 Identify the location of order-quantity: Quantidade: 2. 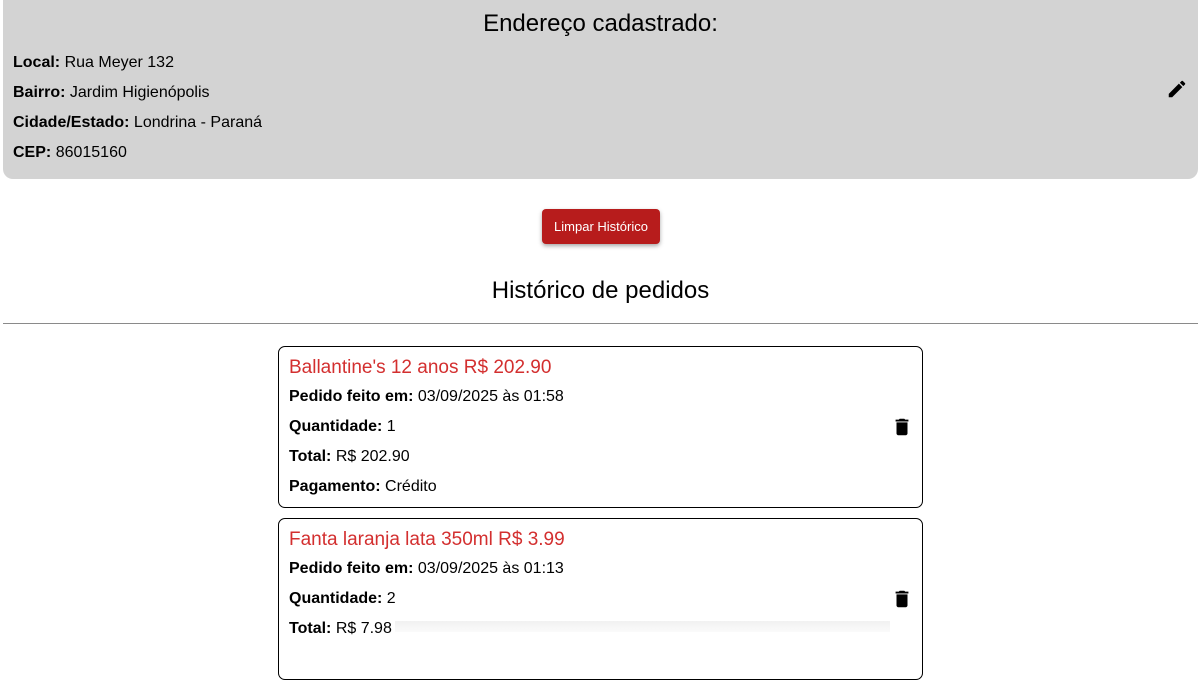
(342, 599).